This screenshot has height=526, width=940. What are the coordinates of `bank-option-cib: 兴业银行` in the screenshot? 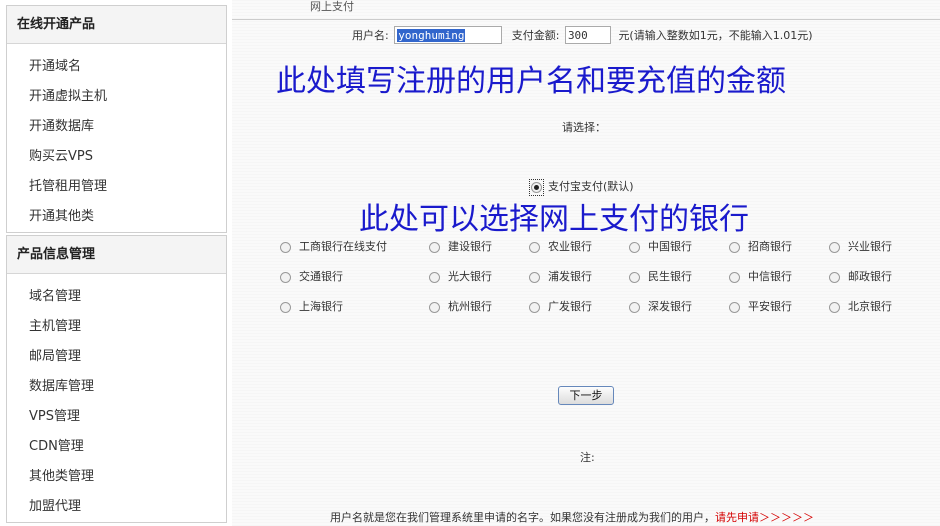 It's located at (860, 247).